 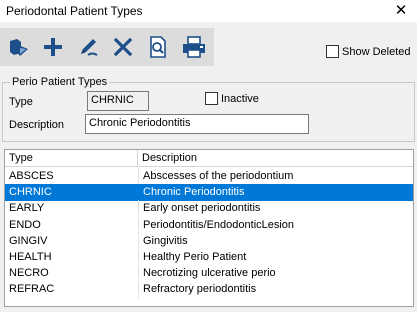 What do you see at coordinates (275, 274) in the screenshot?
I see `cell-description: Necrotizing ulcerative perio` at bounding box center [275, 274].